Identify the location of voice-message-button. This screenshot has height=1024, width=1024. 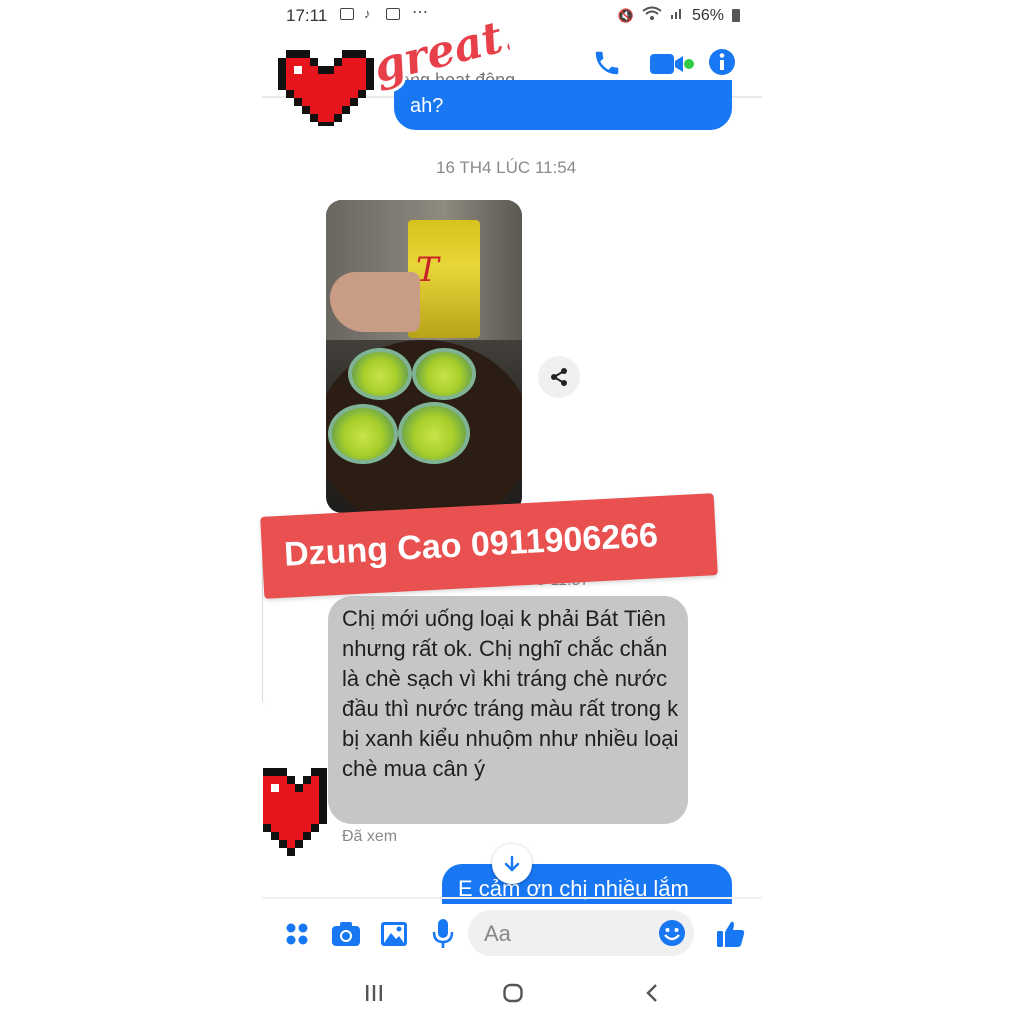
(443, 936).